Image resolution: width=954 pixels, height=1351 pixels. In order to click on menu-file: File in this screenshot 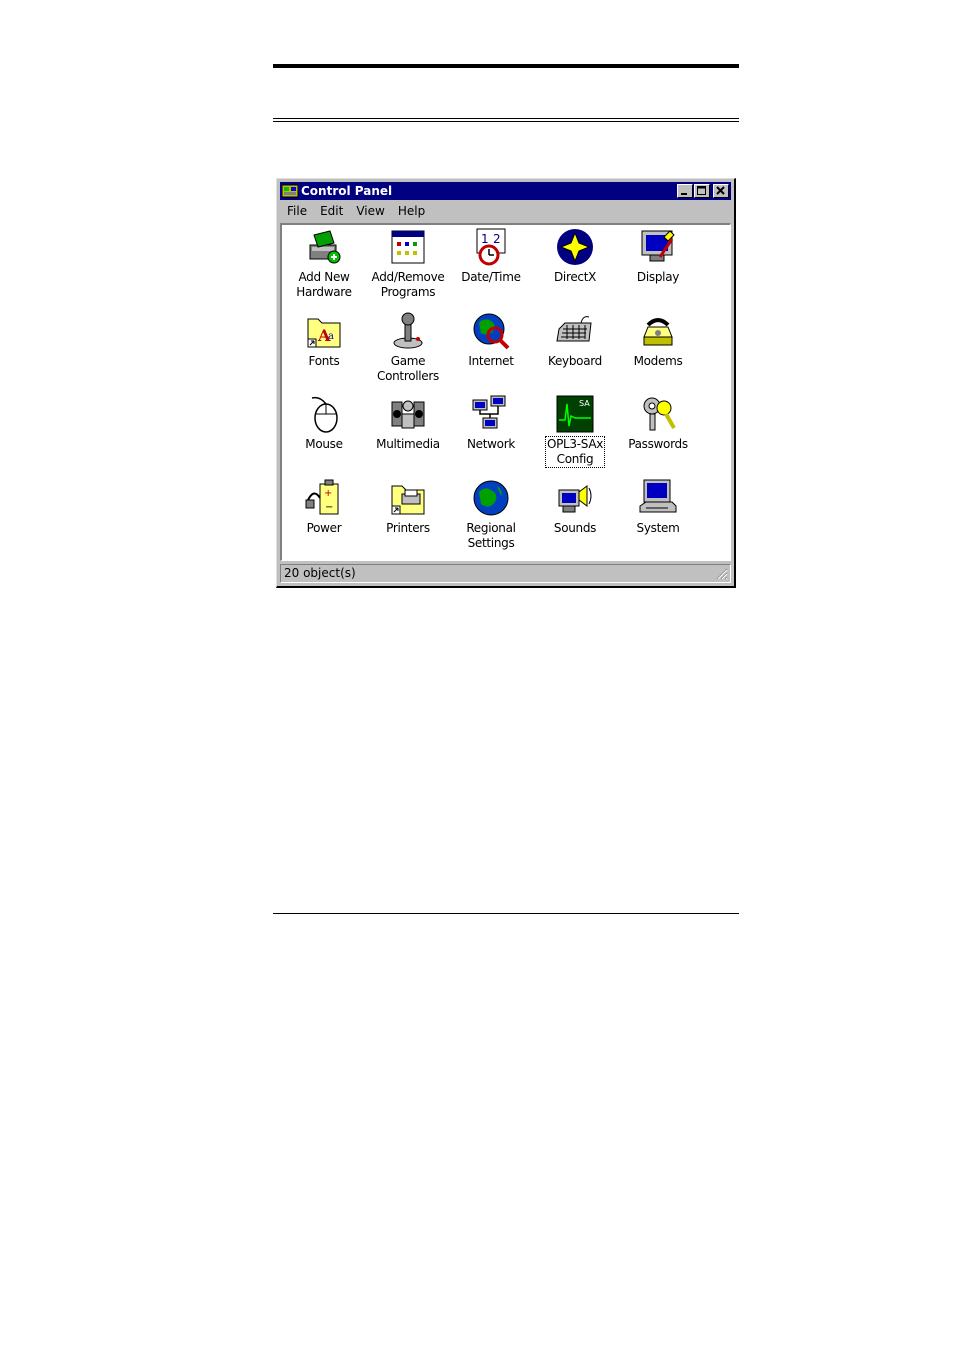, I will do `click(297, 211)`.